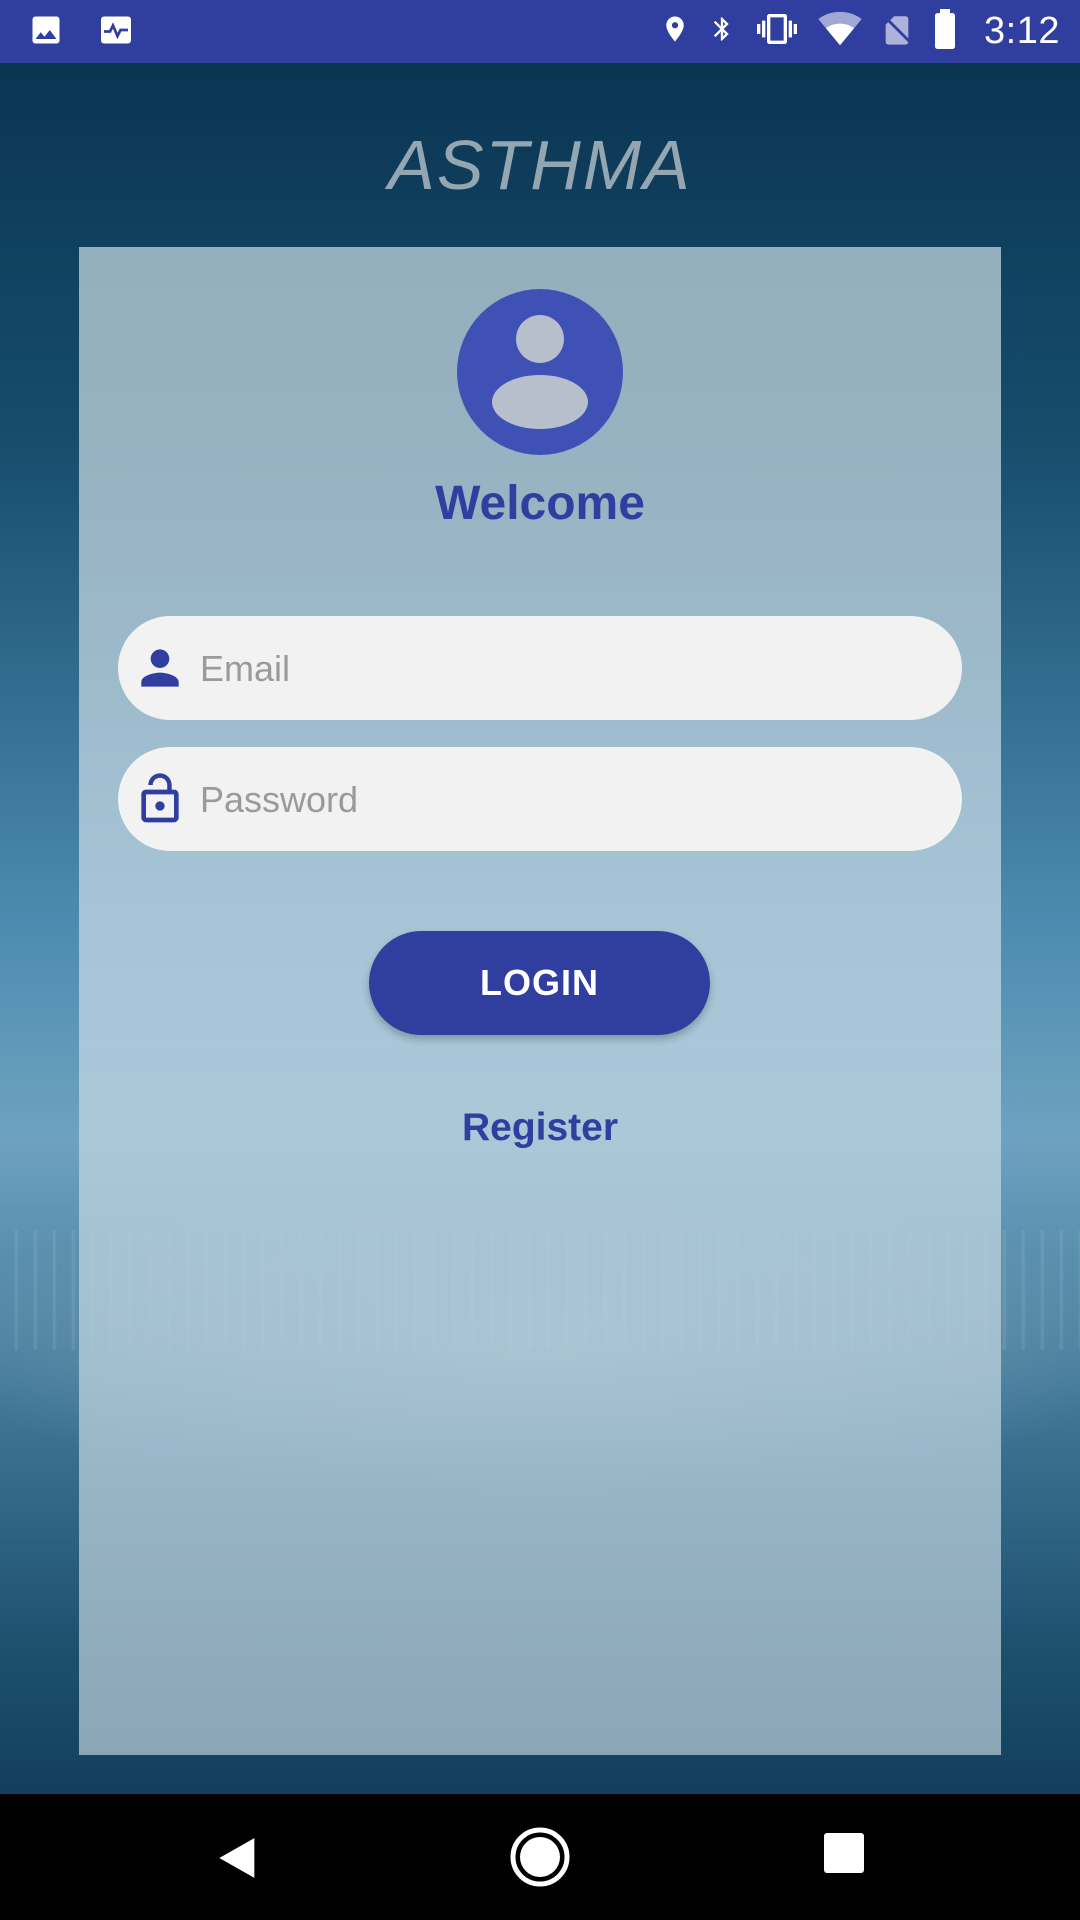 Image resolution: width=1080 pixels, height=1920 pixels. I want to click on status-time: 3:12, so click(1022, 30).